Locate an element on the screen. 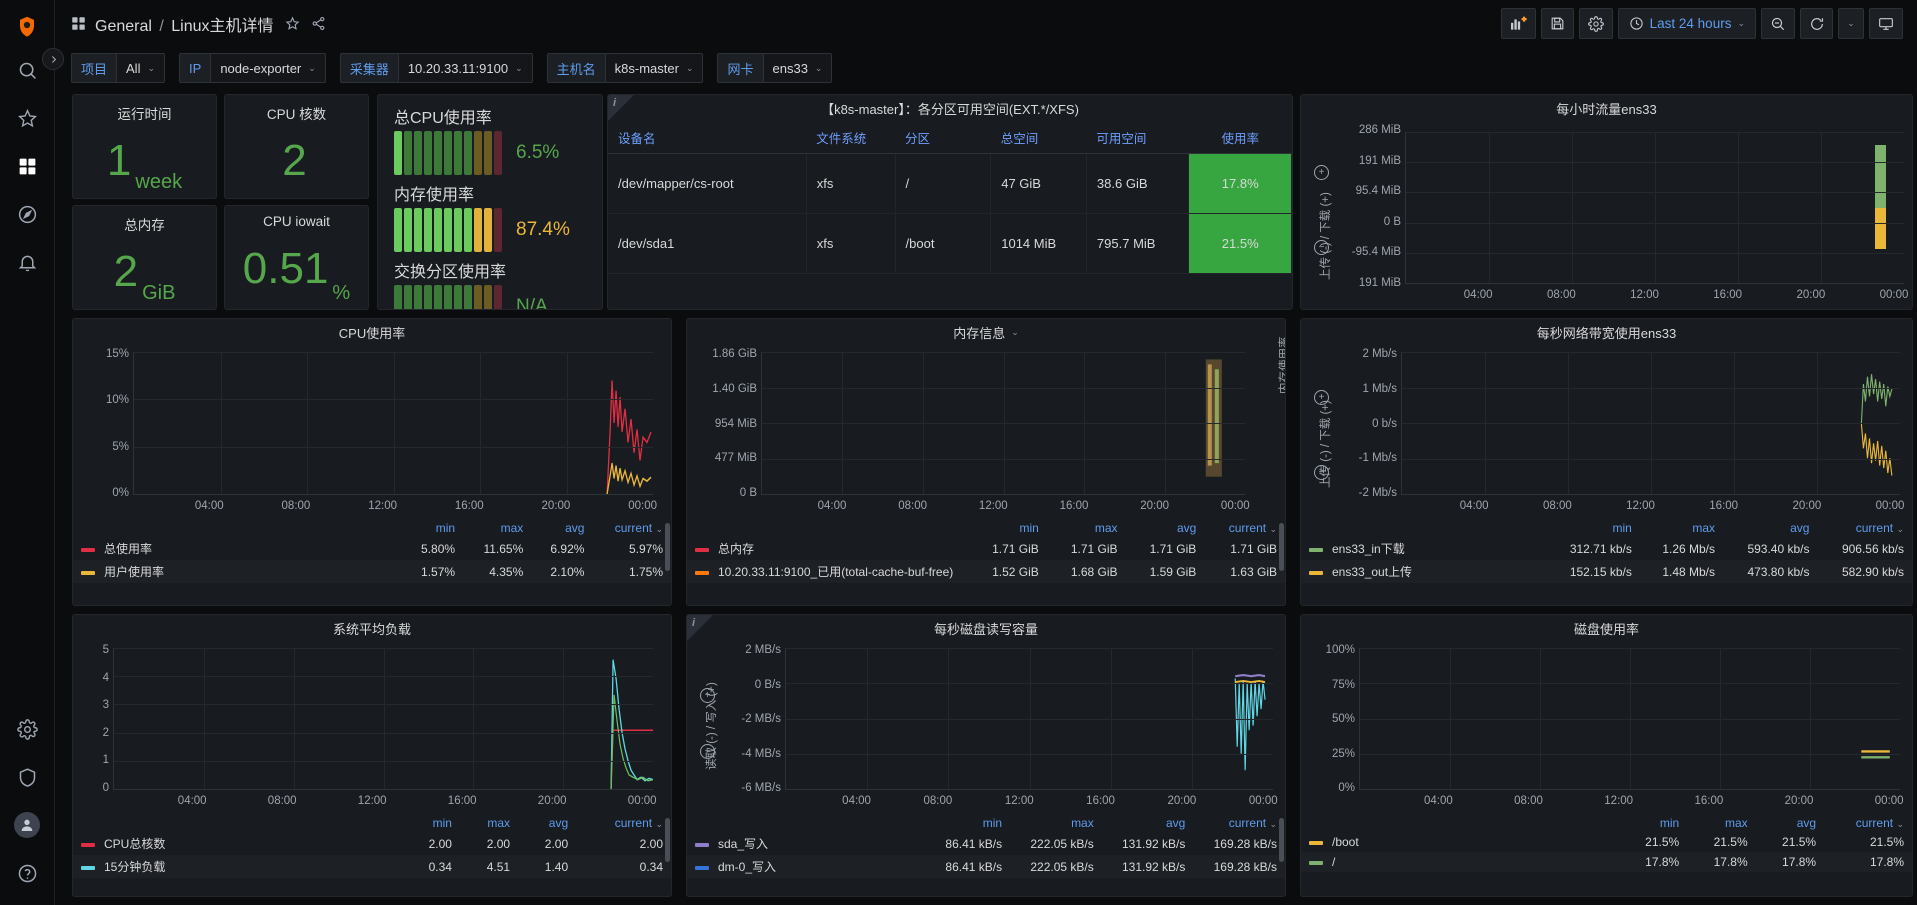  legend-row: /boot 21.5% 21.5% 21.5% 21.5% is located at coordinates (1606, 842).